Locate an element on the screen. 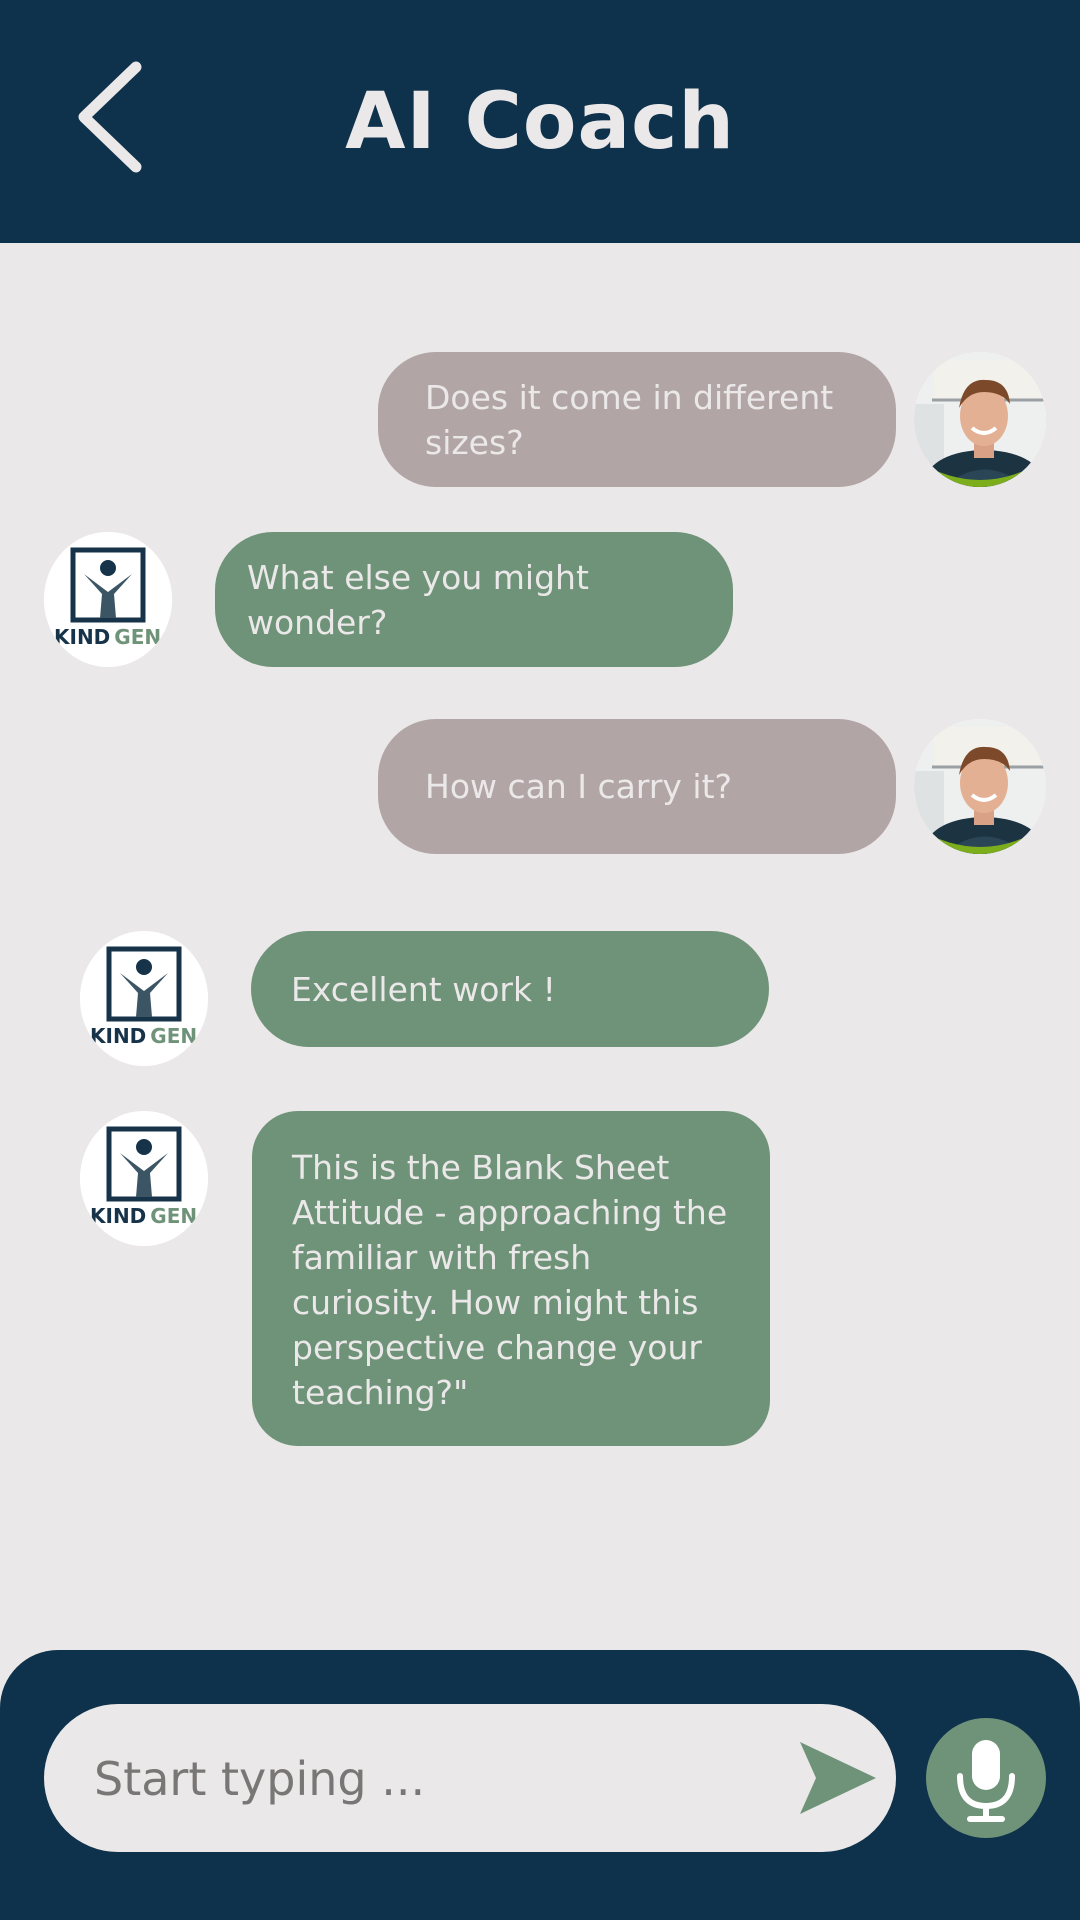 The width and height of the screenshot is (1080, 1920). ai-message: Excellent work ! is located at coordinates (510, 989).